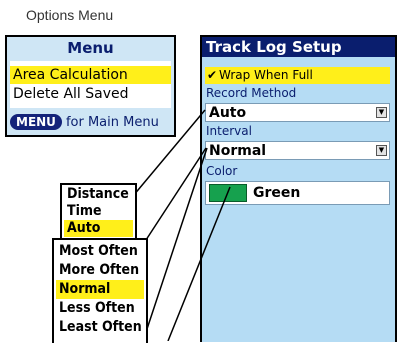  I want to click on connector-line-color, so click(199, 263).